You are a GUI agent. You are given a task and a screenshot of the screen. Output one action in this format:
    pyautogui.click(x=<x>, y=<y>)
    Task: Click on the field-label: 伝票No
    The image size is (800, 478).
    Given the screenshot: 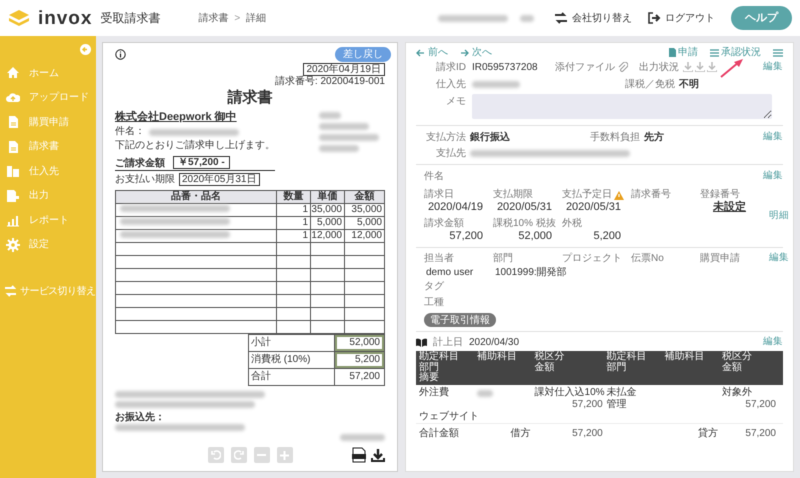 What is the action you would take?
    pyautogui.click(x=648, y=259)
    